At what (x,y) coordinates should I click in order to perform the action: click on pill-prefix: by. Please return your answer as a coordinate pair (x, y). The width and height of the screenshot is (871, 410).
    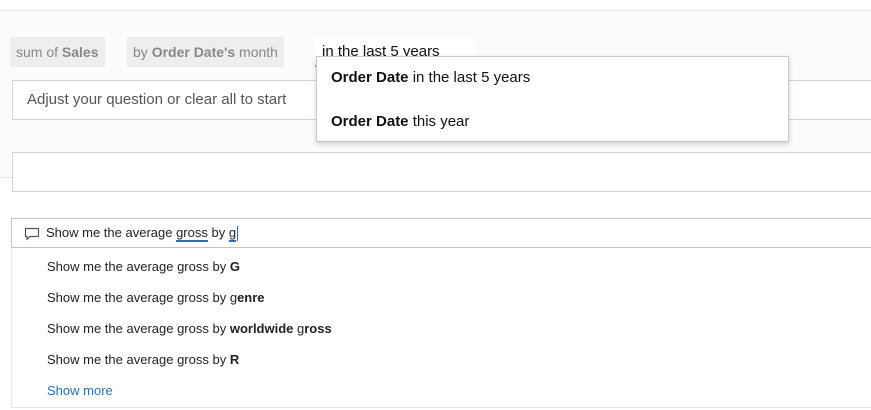
    Looking at the image, I should click on (142, 52).